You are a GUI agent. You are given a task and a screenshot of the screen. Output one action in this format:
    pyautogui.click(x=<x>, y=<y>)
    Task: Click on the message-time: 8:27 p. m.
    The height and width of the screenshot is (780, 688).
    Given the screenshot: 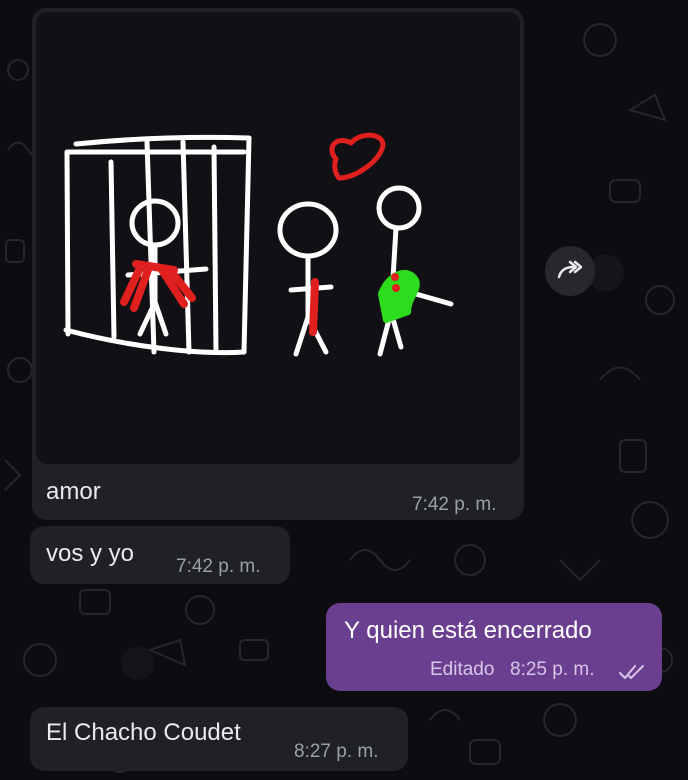 What is the action you would take?
    pyautogui.click(x=336, y=751)
    